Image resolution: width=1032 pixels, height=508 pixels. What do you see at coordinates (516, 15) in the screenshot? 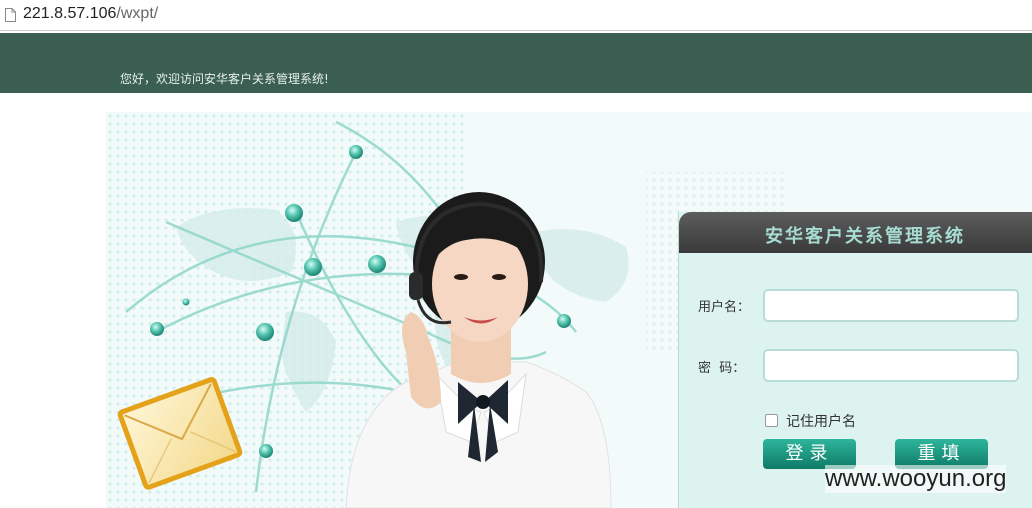
I see `browser-address-bar: 221.8.57.106/wxpt/` at bounding box center [516, 15].